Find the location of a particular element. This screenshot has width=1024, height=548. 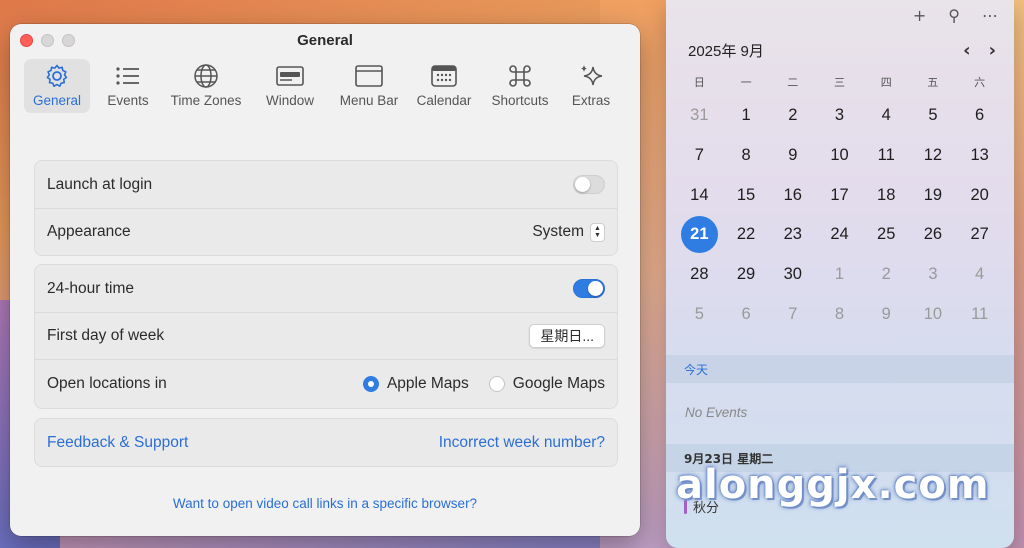

plus-icon: + is located at coordinates (919, 15).